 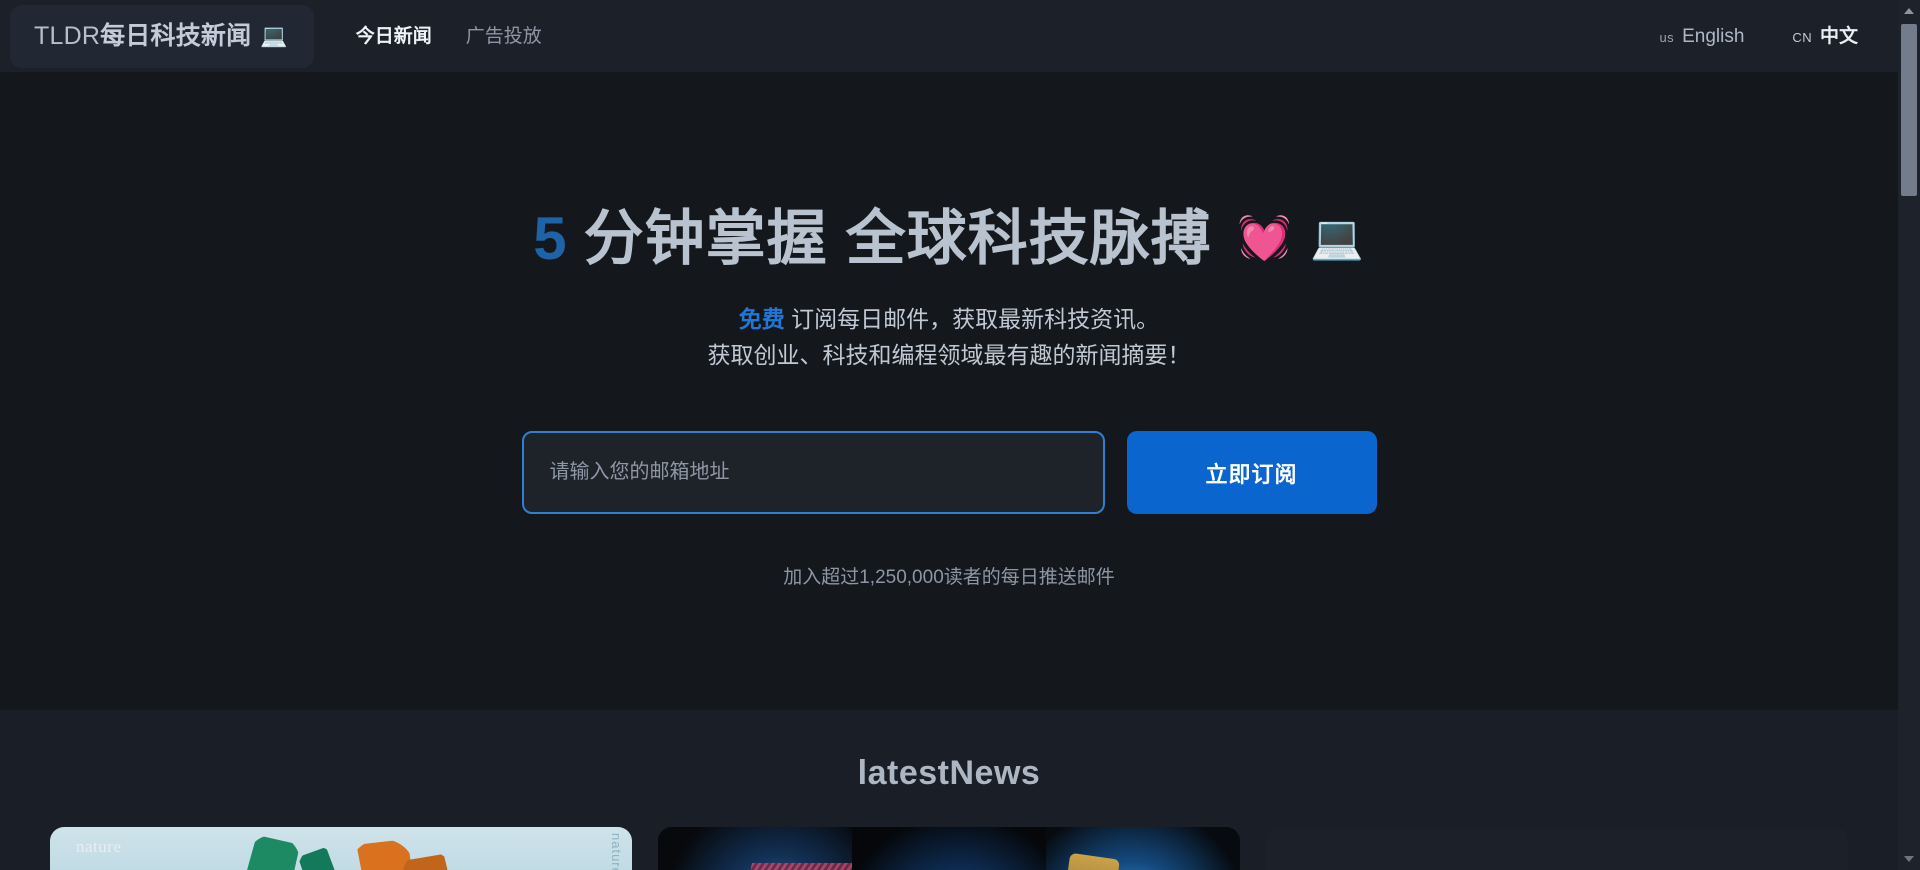 What do you see at coordinates (1909, 435) in the screenshot?
I see `page-scrollbar` at bounding box center [1909, 435].